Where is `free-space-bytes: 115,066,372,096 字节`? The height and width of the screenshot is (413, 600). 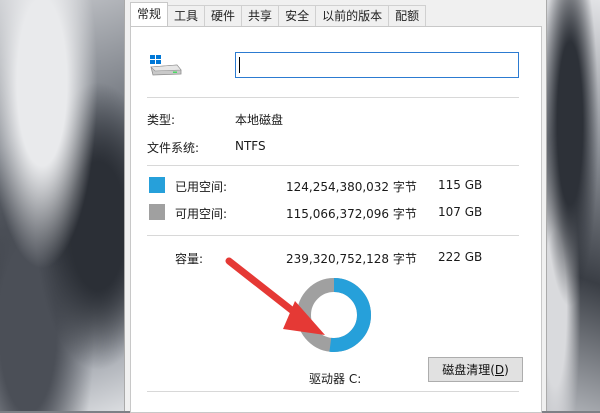
free-space-bytes: 115,066,372,096 字节 is located at coordinates (351, 214).